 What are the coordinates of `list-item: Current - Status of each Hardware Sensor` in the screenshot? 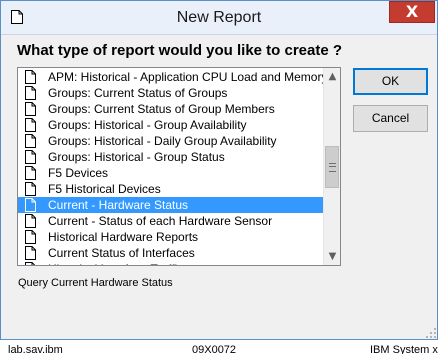 It's located at (170, 221).